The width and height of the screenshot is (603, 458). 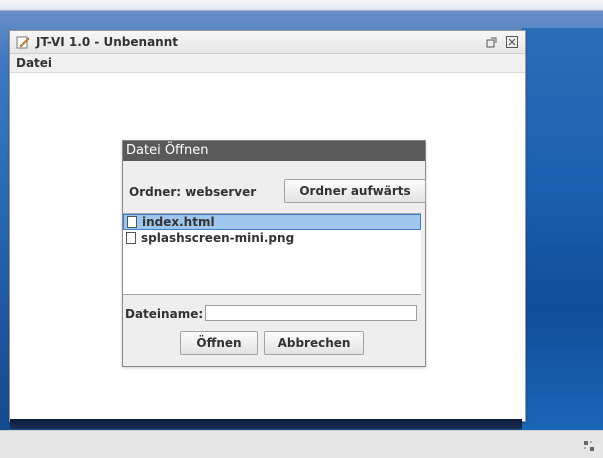 What do you see at coordinates (193, 192) in the screenshot?
I see `folder-label: Ordner: webserver` at bounding box center [193, 192].